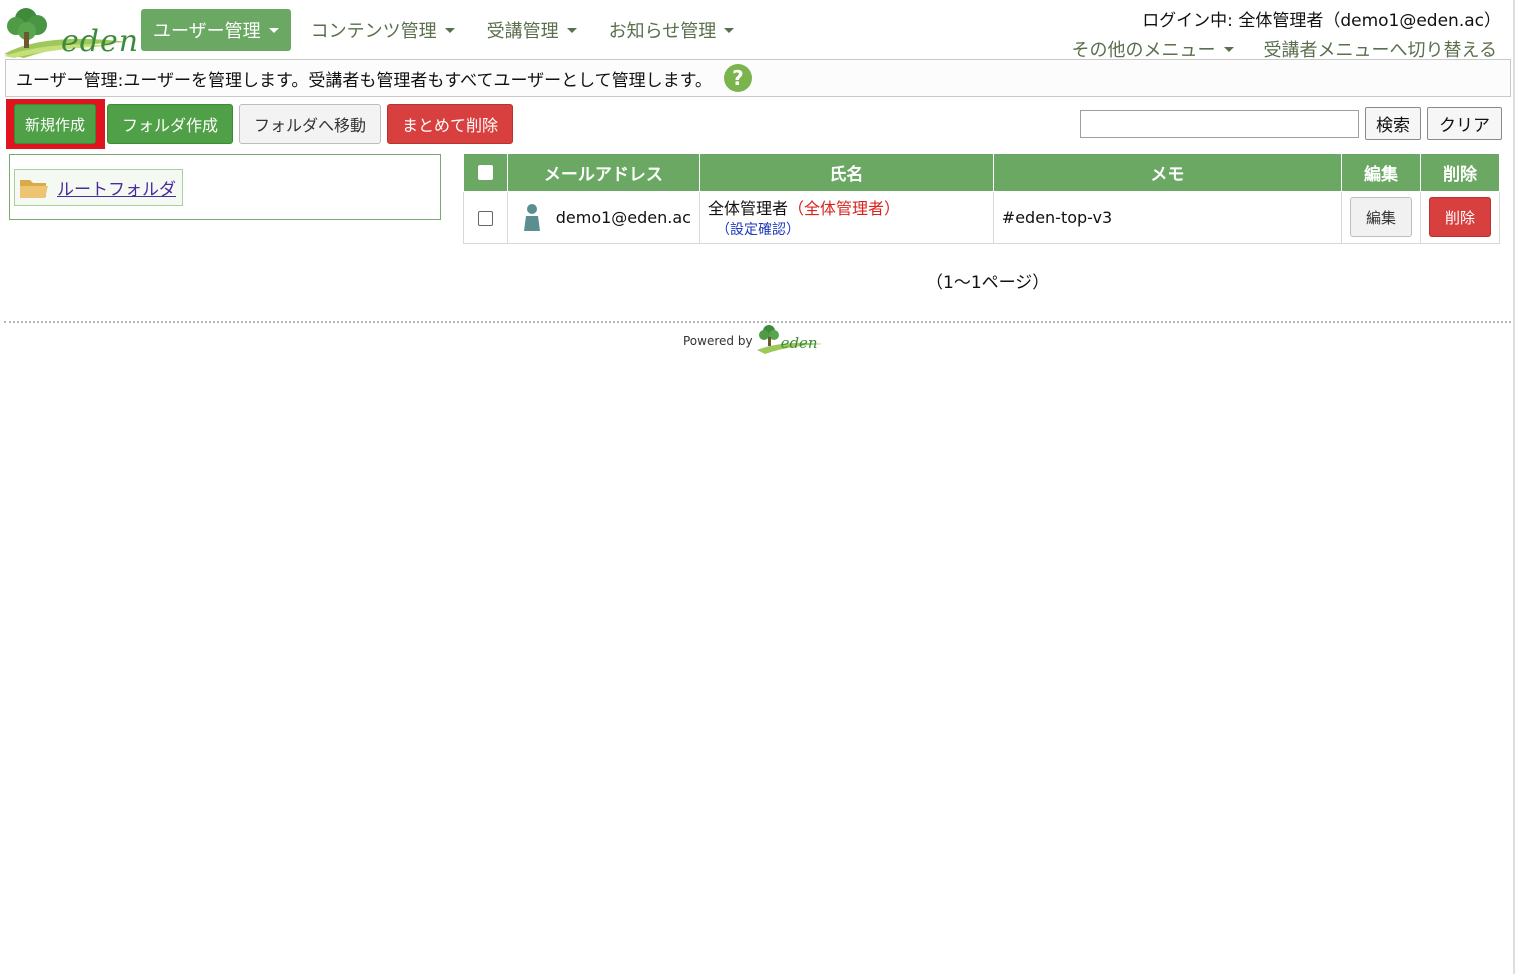 The image size is (1515, 974). I want to click on nav-user-management: ユーザー管理, so click(216, 30).